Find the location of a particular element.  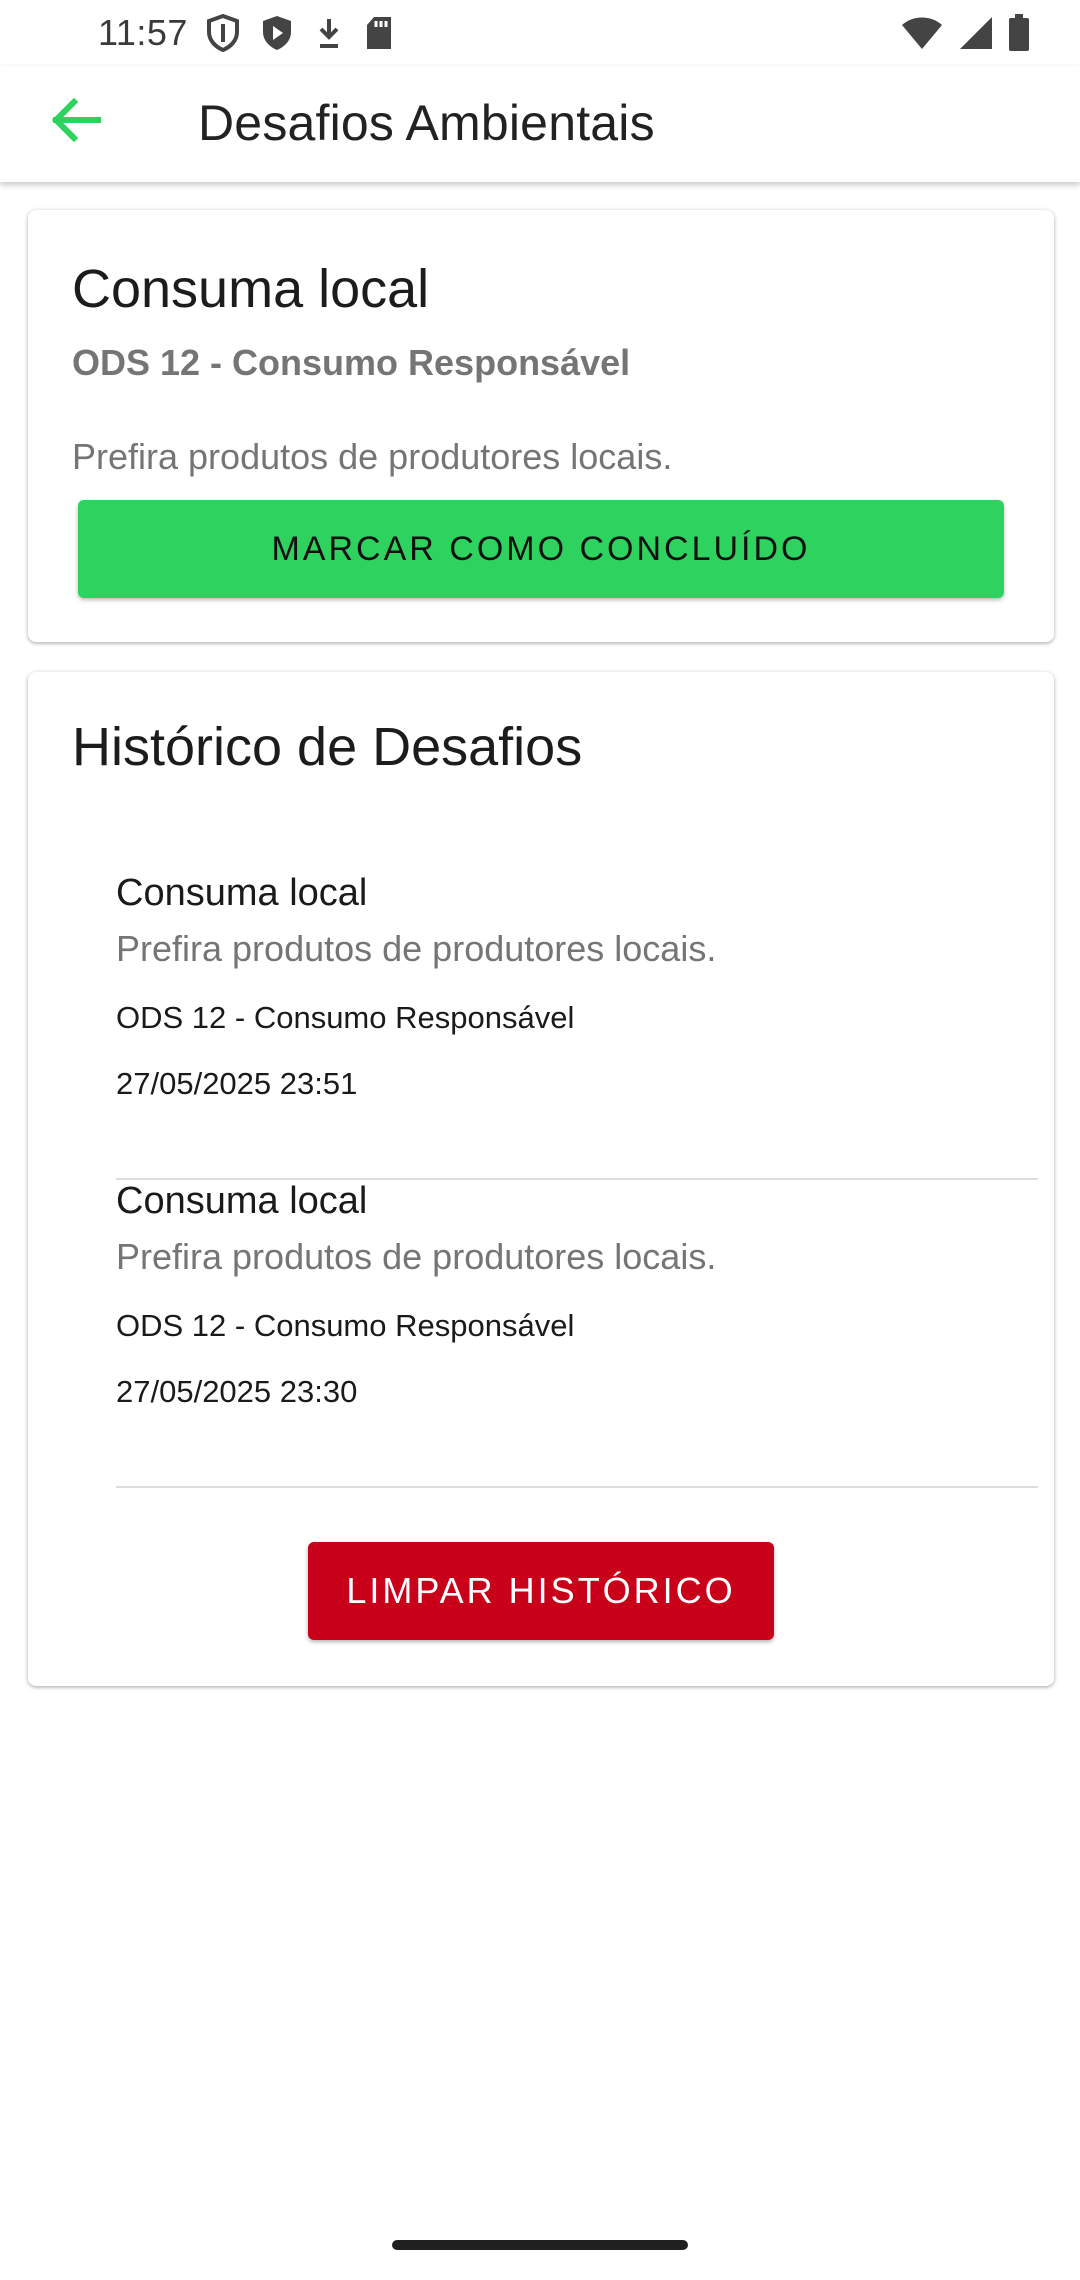

history-item-date: 27/05/2025 23:51 is located at coordinates (237, 1083).